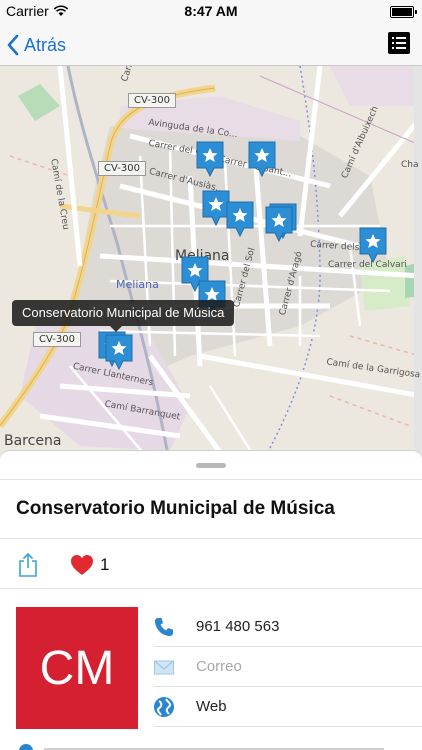 Image resolution: width=422 pixels, height=750 pixels. I want to click on email-row: Correo, so click(287, 667).